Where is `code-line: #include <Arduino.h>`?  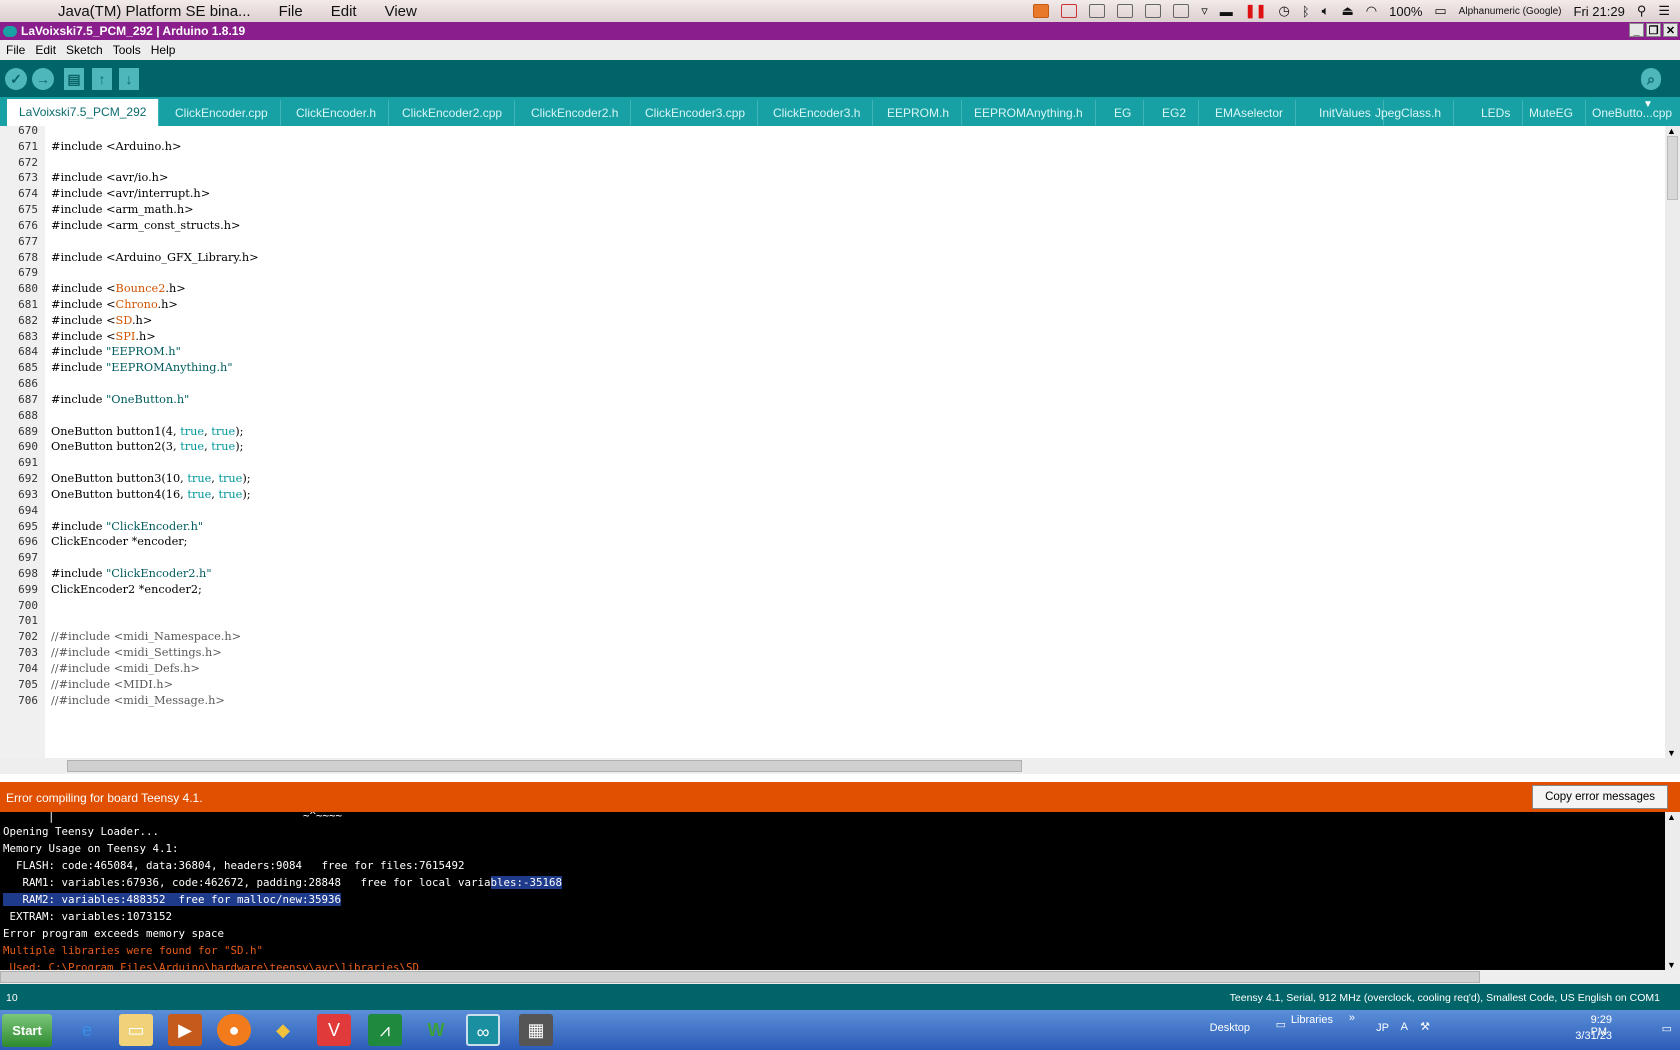 code-line: #include <Arduino.h> is located at coordinates (116, 146).